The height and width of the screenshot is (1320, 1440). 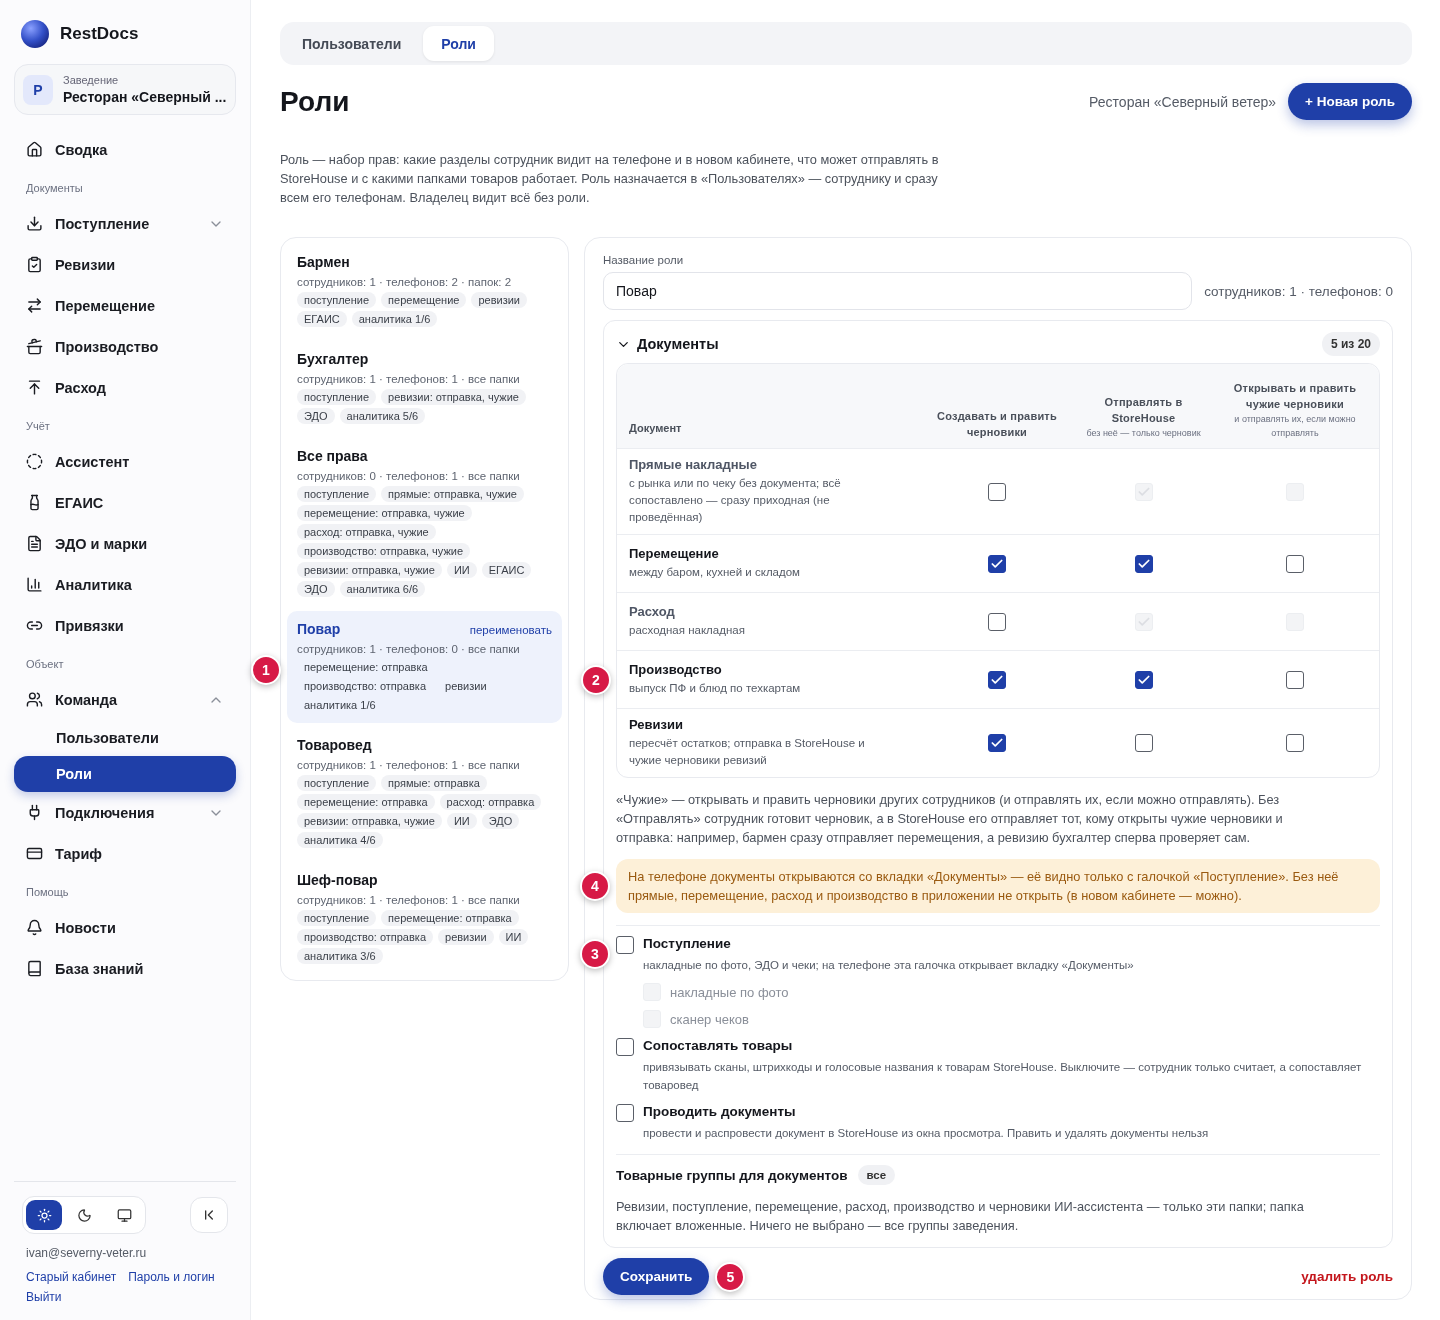 I want to click on upload-icon, so click(x=34, y=387).